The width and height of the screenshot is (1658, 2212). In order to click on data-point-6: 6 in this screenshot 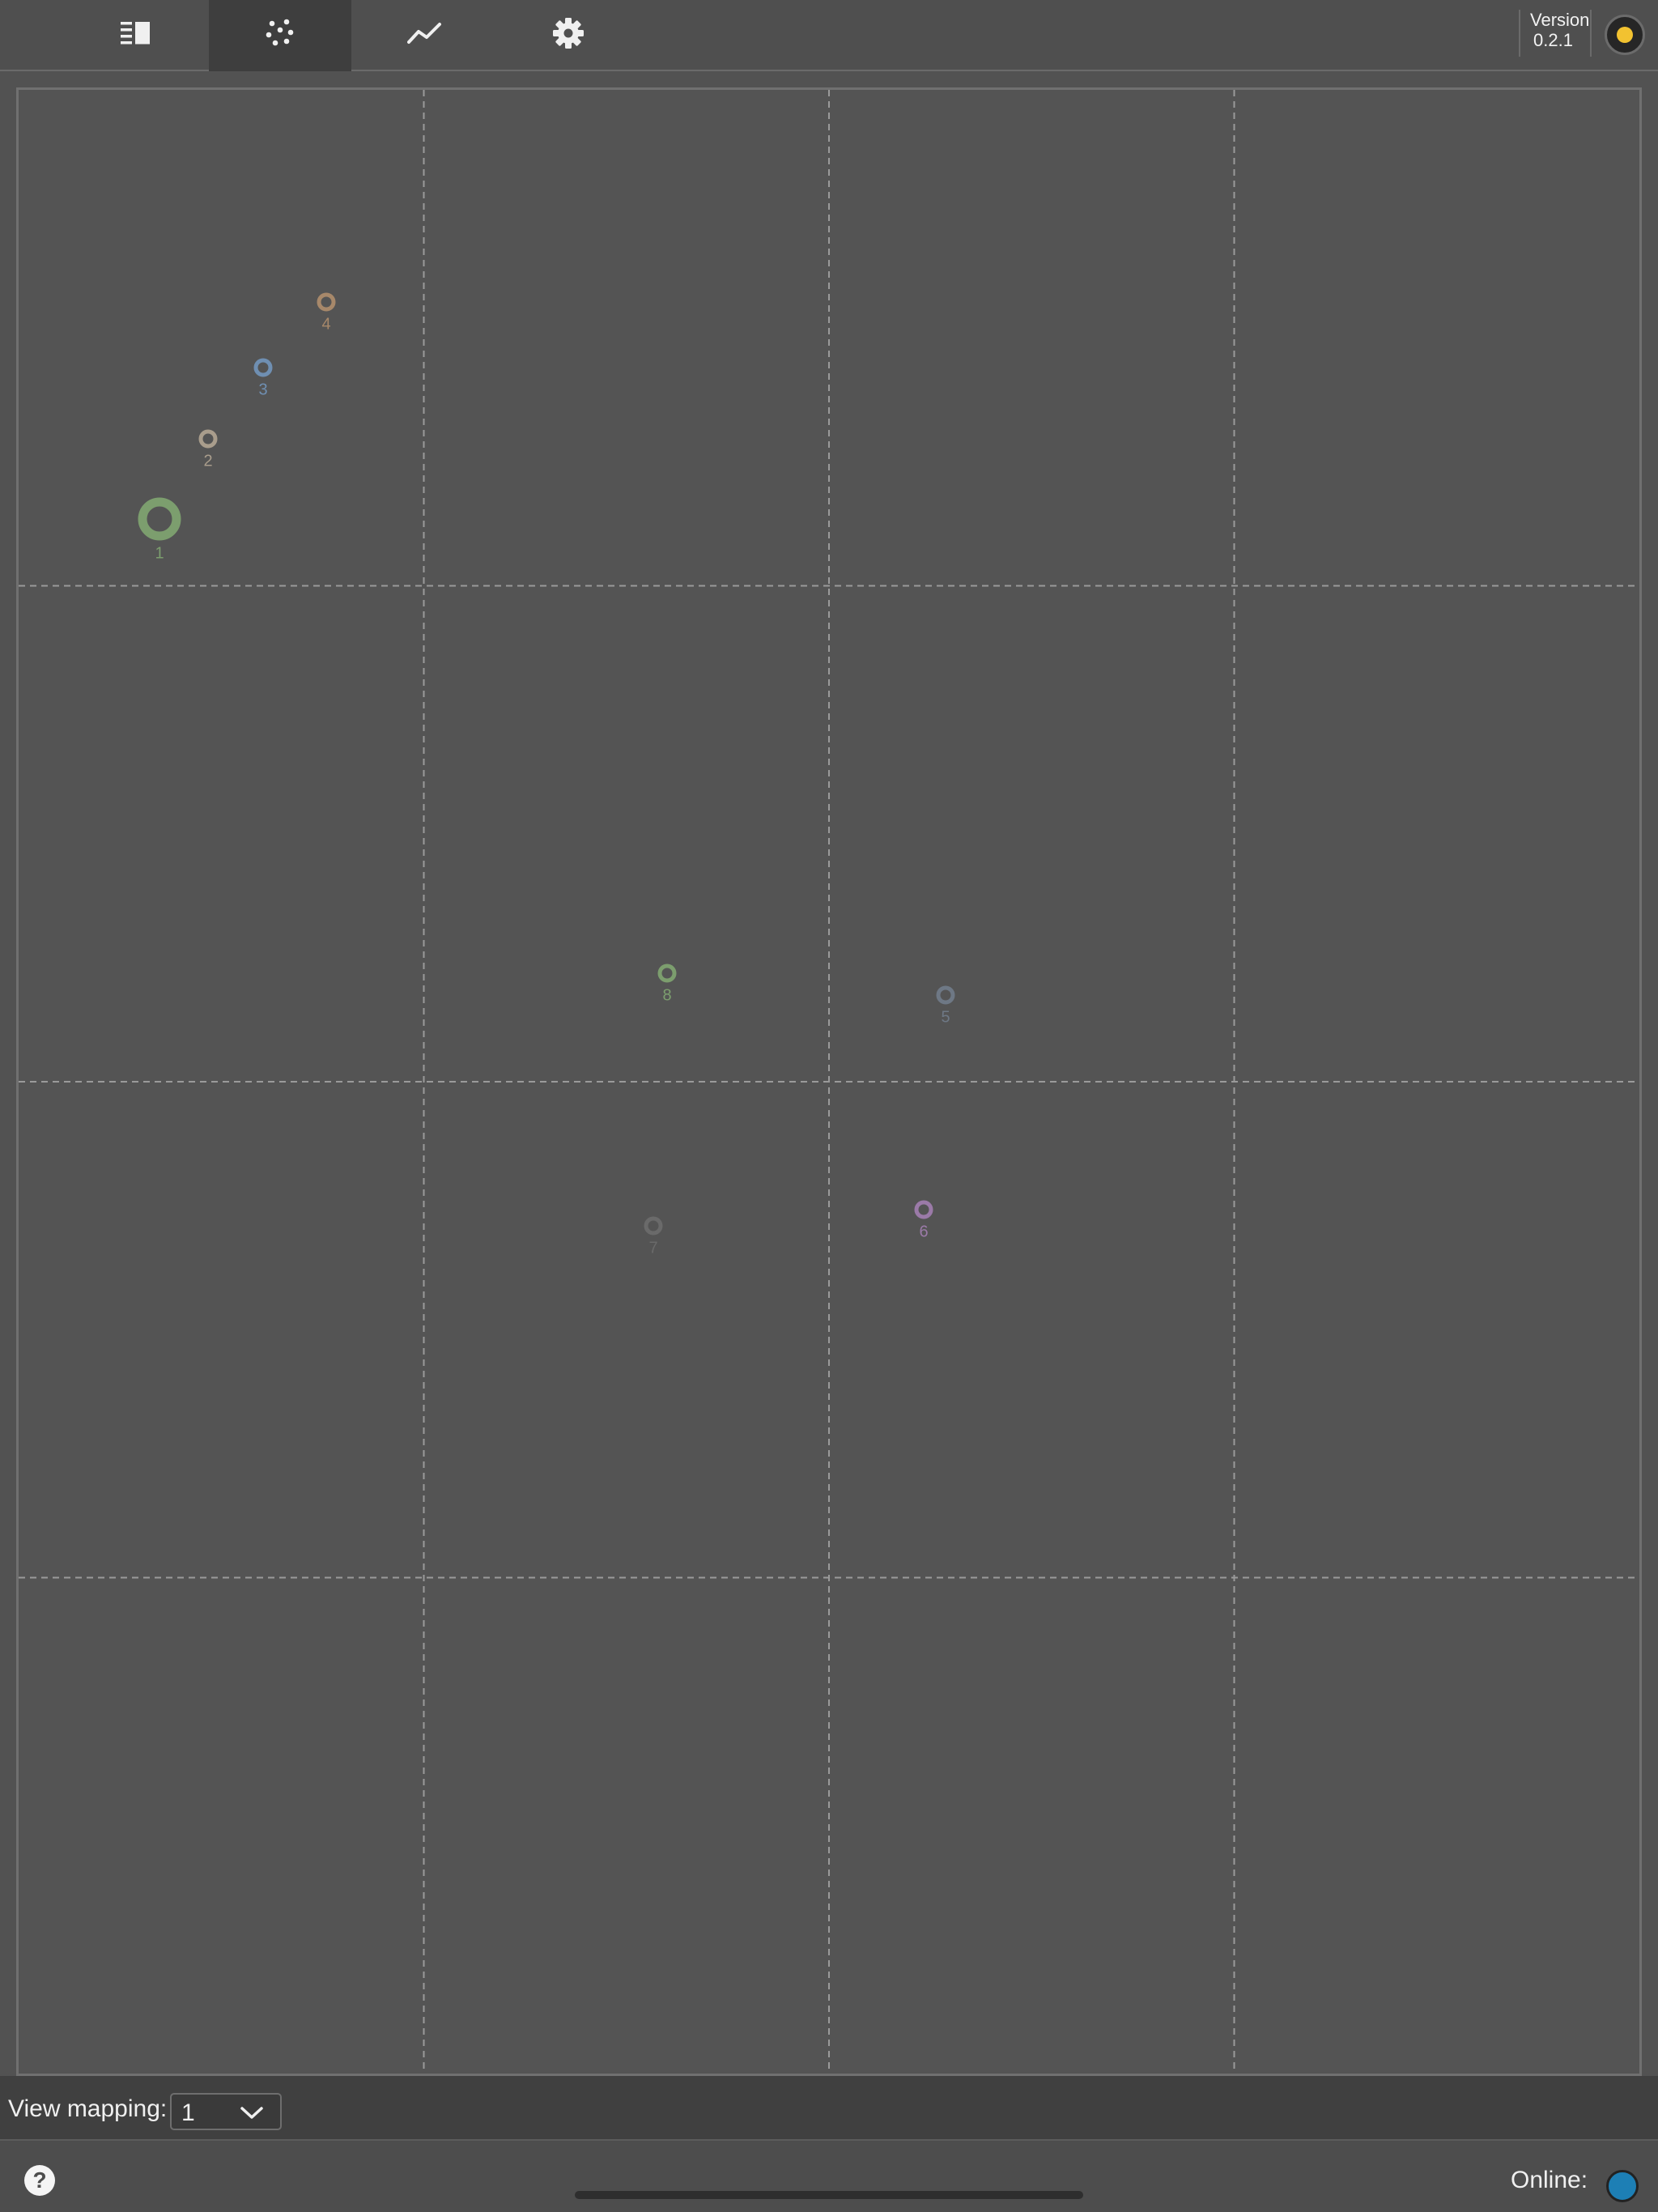, I will do `click(923, 1221)`.